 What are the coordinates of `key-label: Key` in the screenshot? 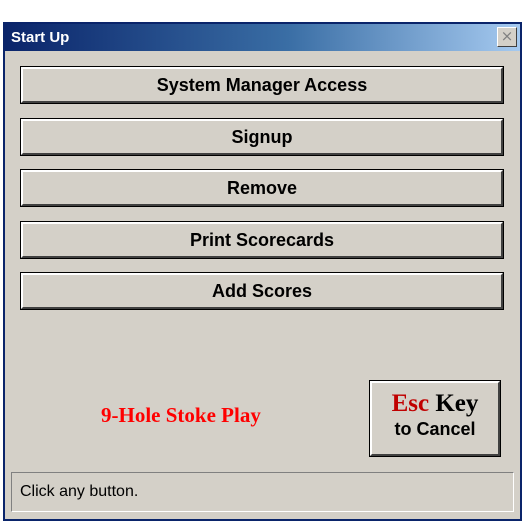 It's located at (457, 403).